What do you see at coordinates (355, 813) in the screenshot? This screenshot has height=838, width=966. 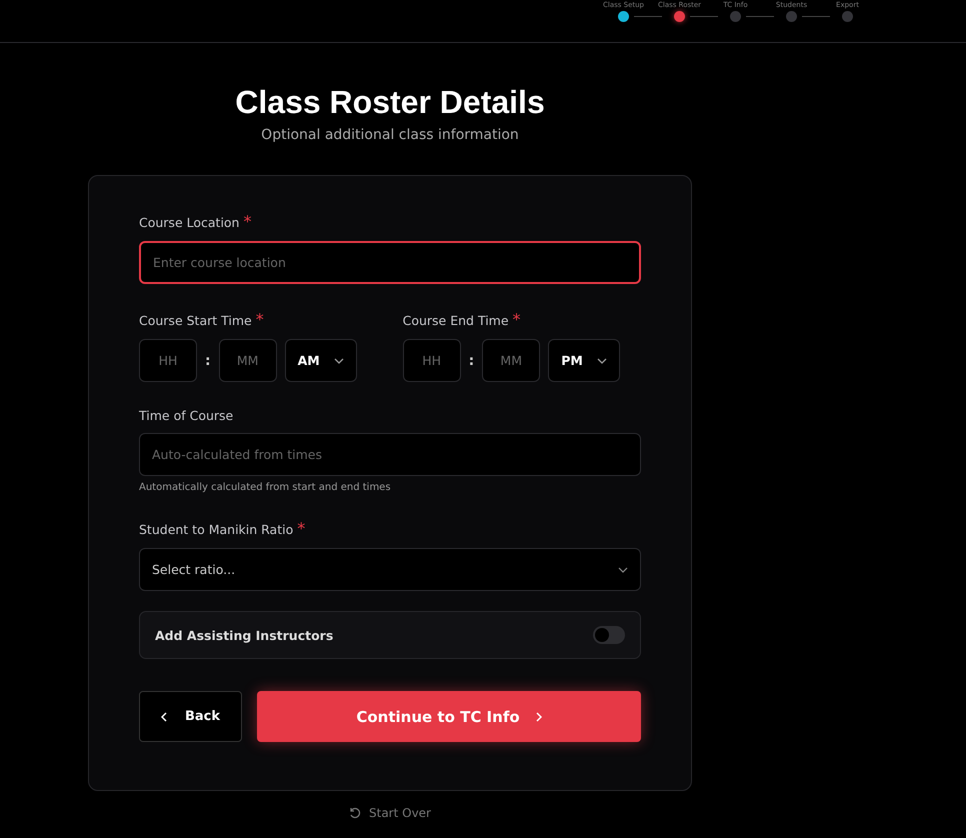 I see `undo-icon` at bounding box center [355, 813].